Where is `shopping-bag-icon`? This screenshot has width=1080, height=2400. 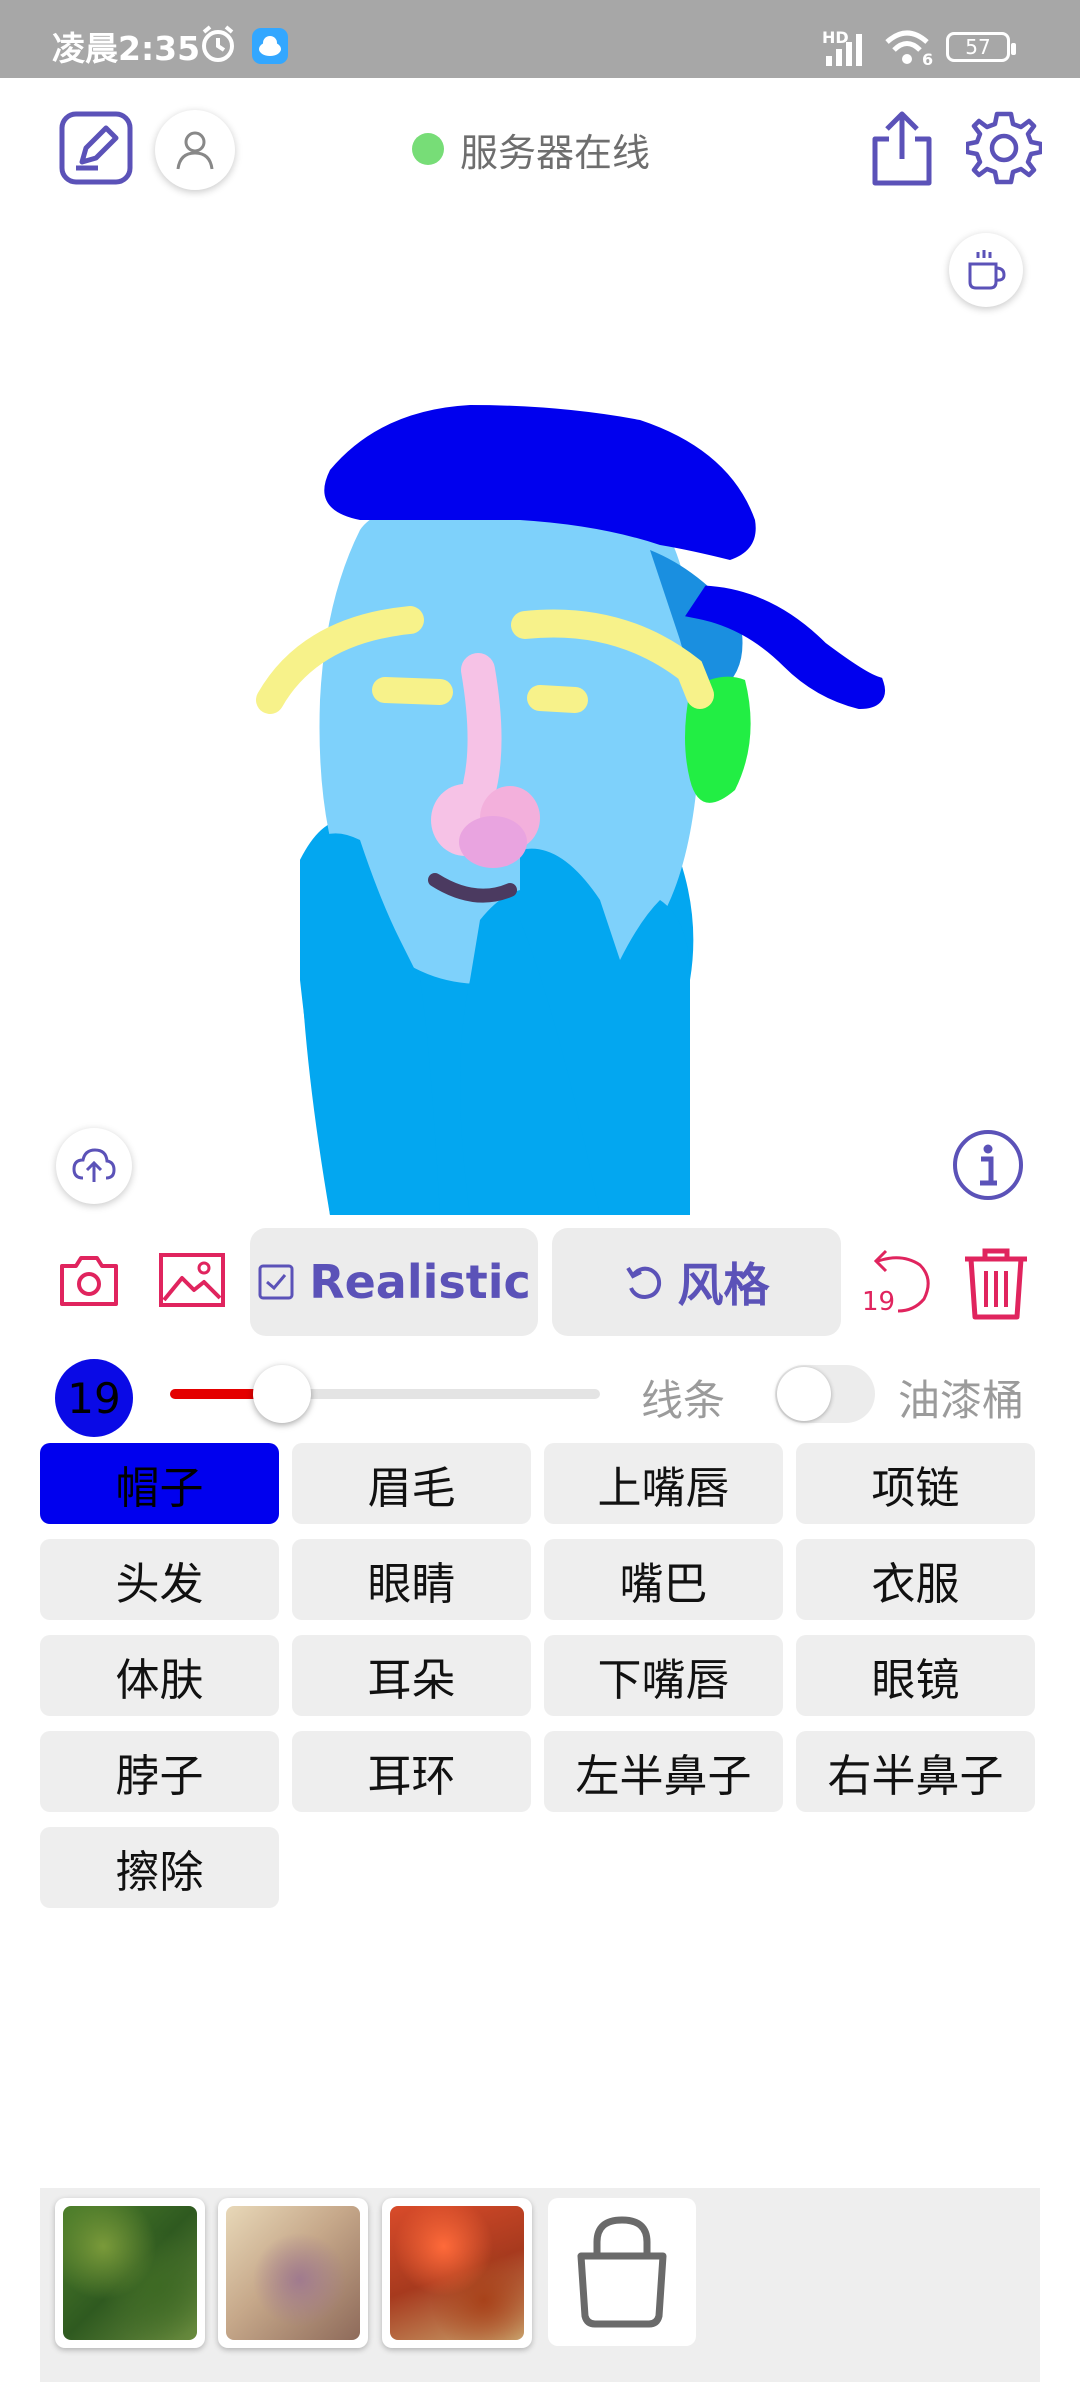 shopping-bag-icon is located at coordinates (622, 2272).